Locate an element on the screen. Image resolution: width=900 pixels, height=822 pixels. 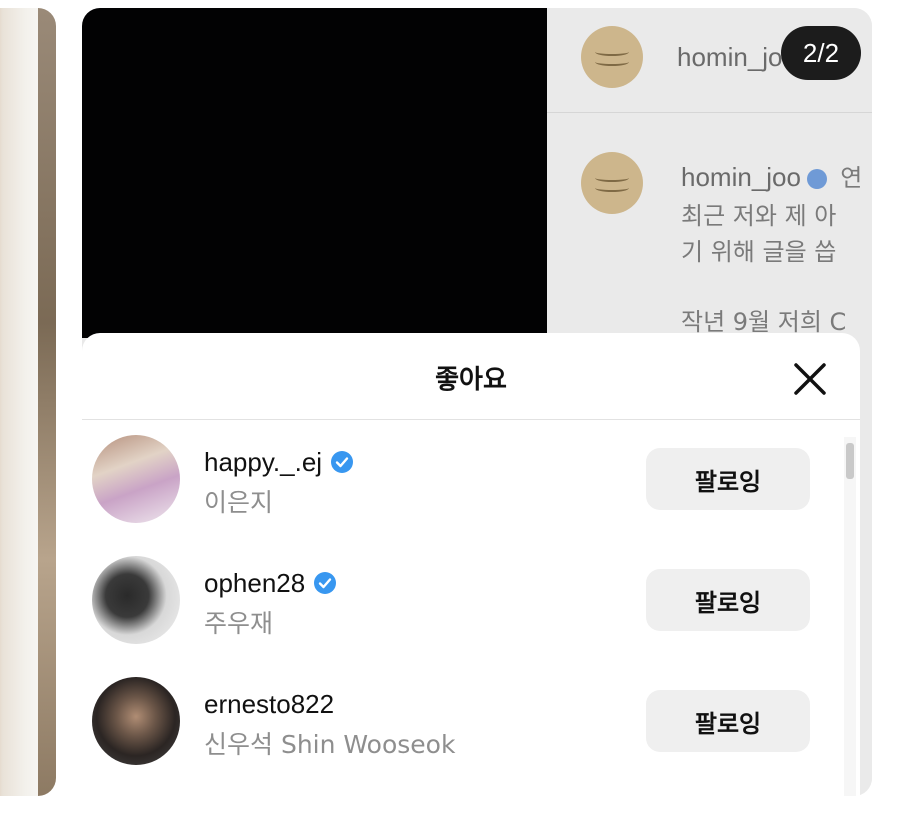
username-text: happy._.ej is located at coordinates (263, 462).